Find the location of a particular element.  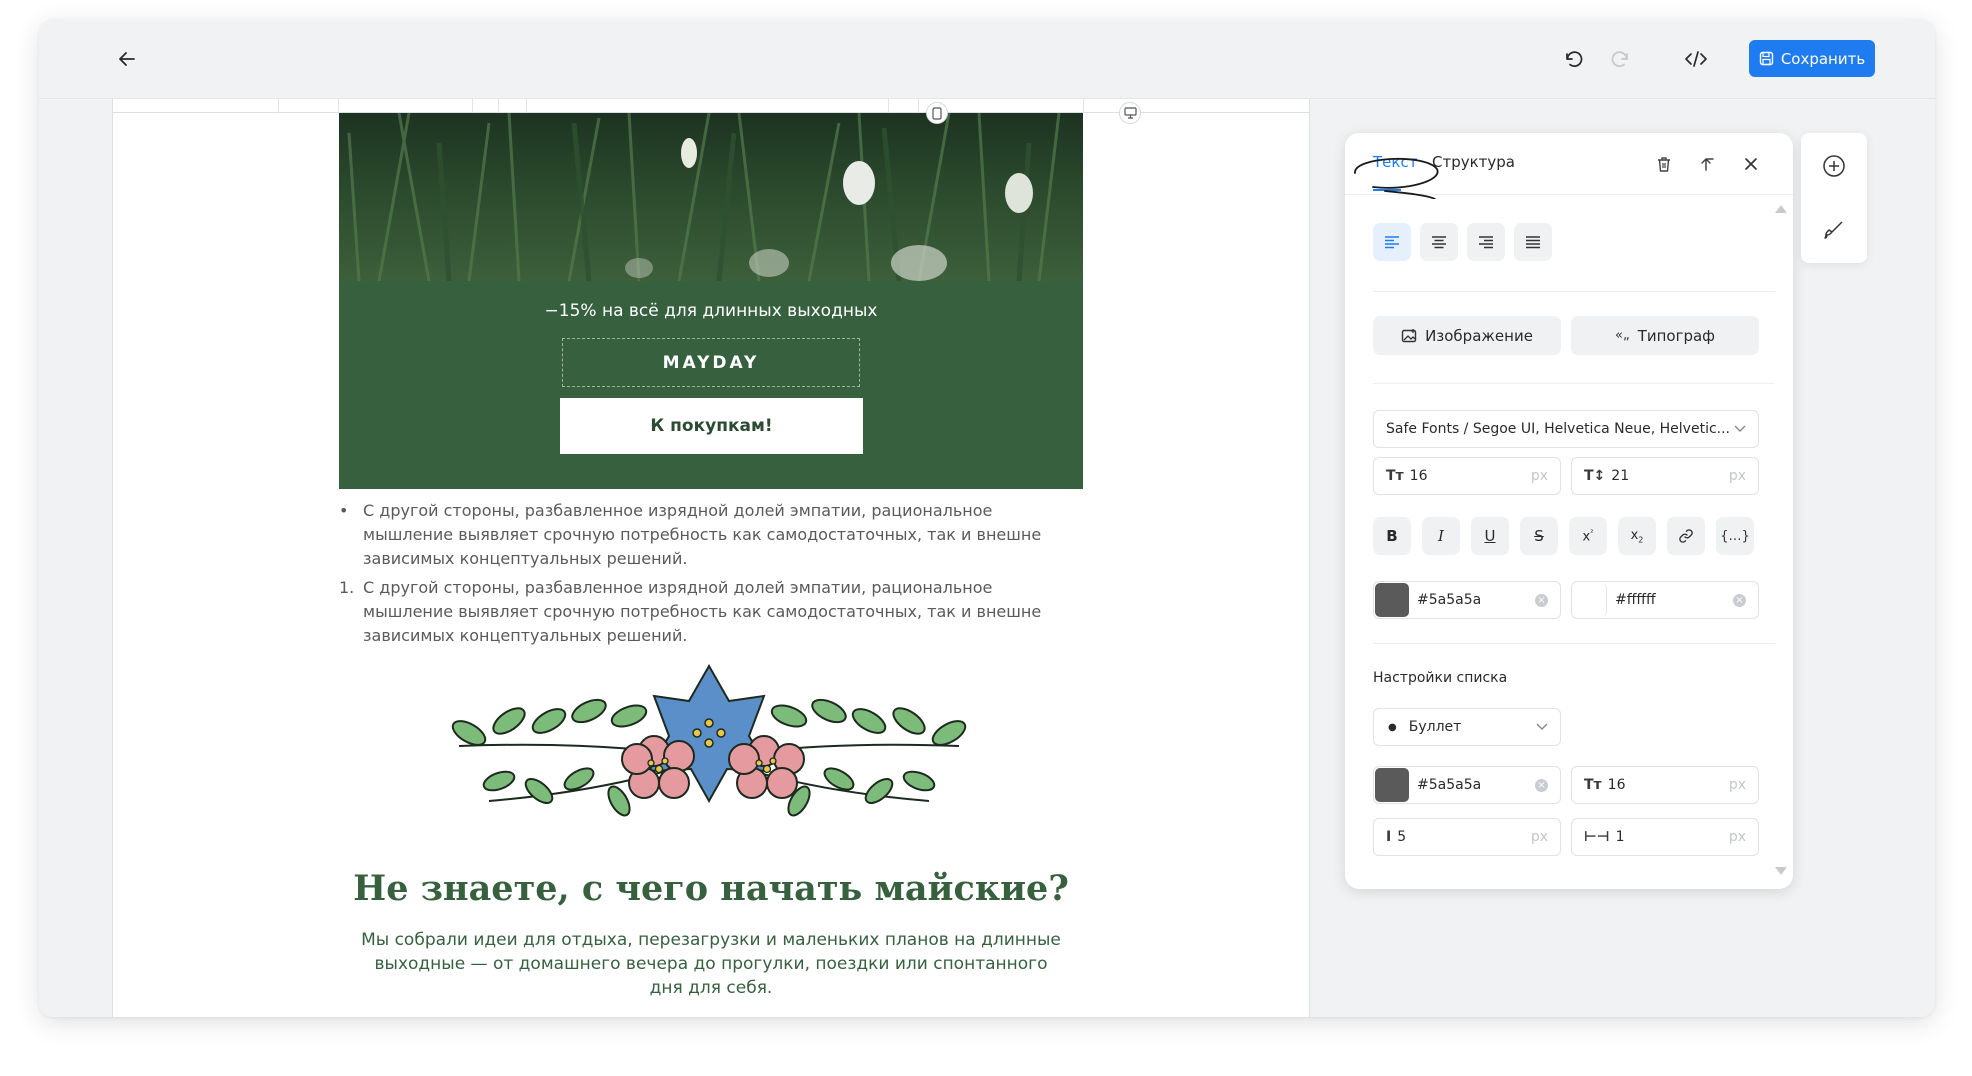

background-color-swatch is located at coordinates (1590, 600).